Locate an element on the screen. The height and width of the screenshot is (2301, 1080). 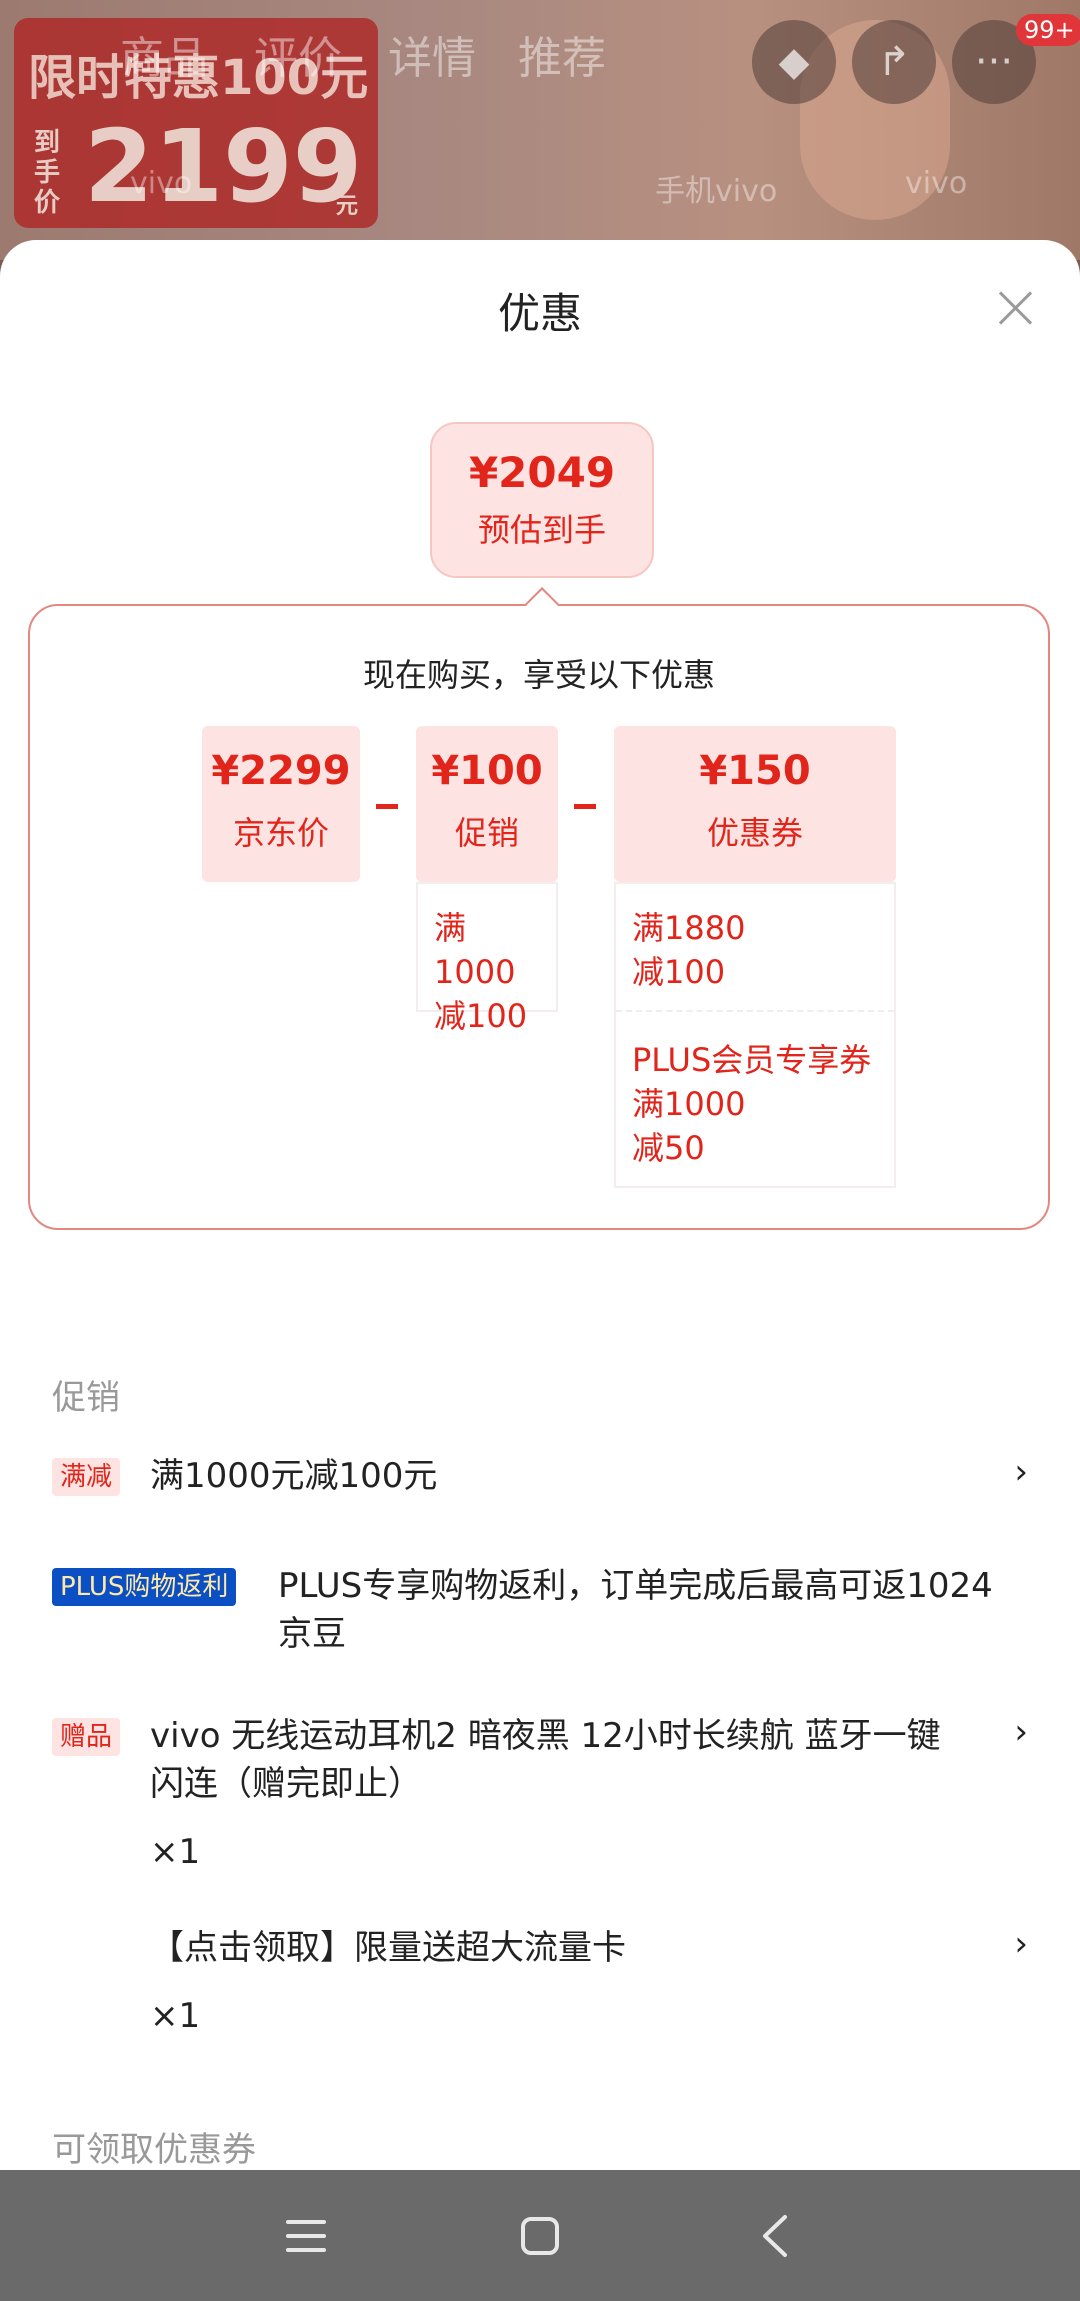
promo-item-full-reduction: 满减 满1000元减100元 › is located at coordinates (540, 1482).